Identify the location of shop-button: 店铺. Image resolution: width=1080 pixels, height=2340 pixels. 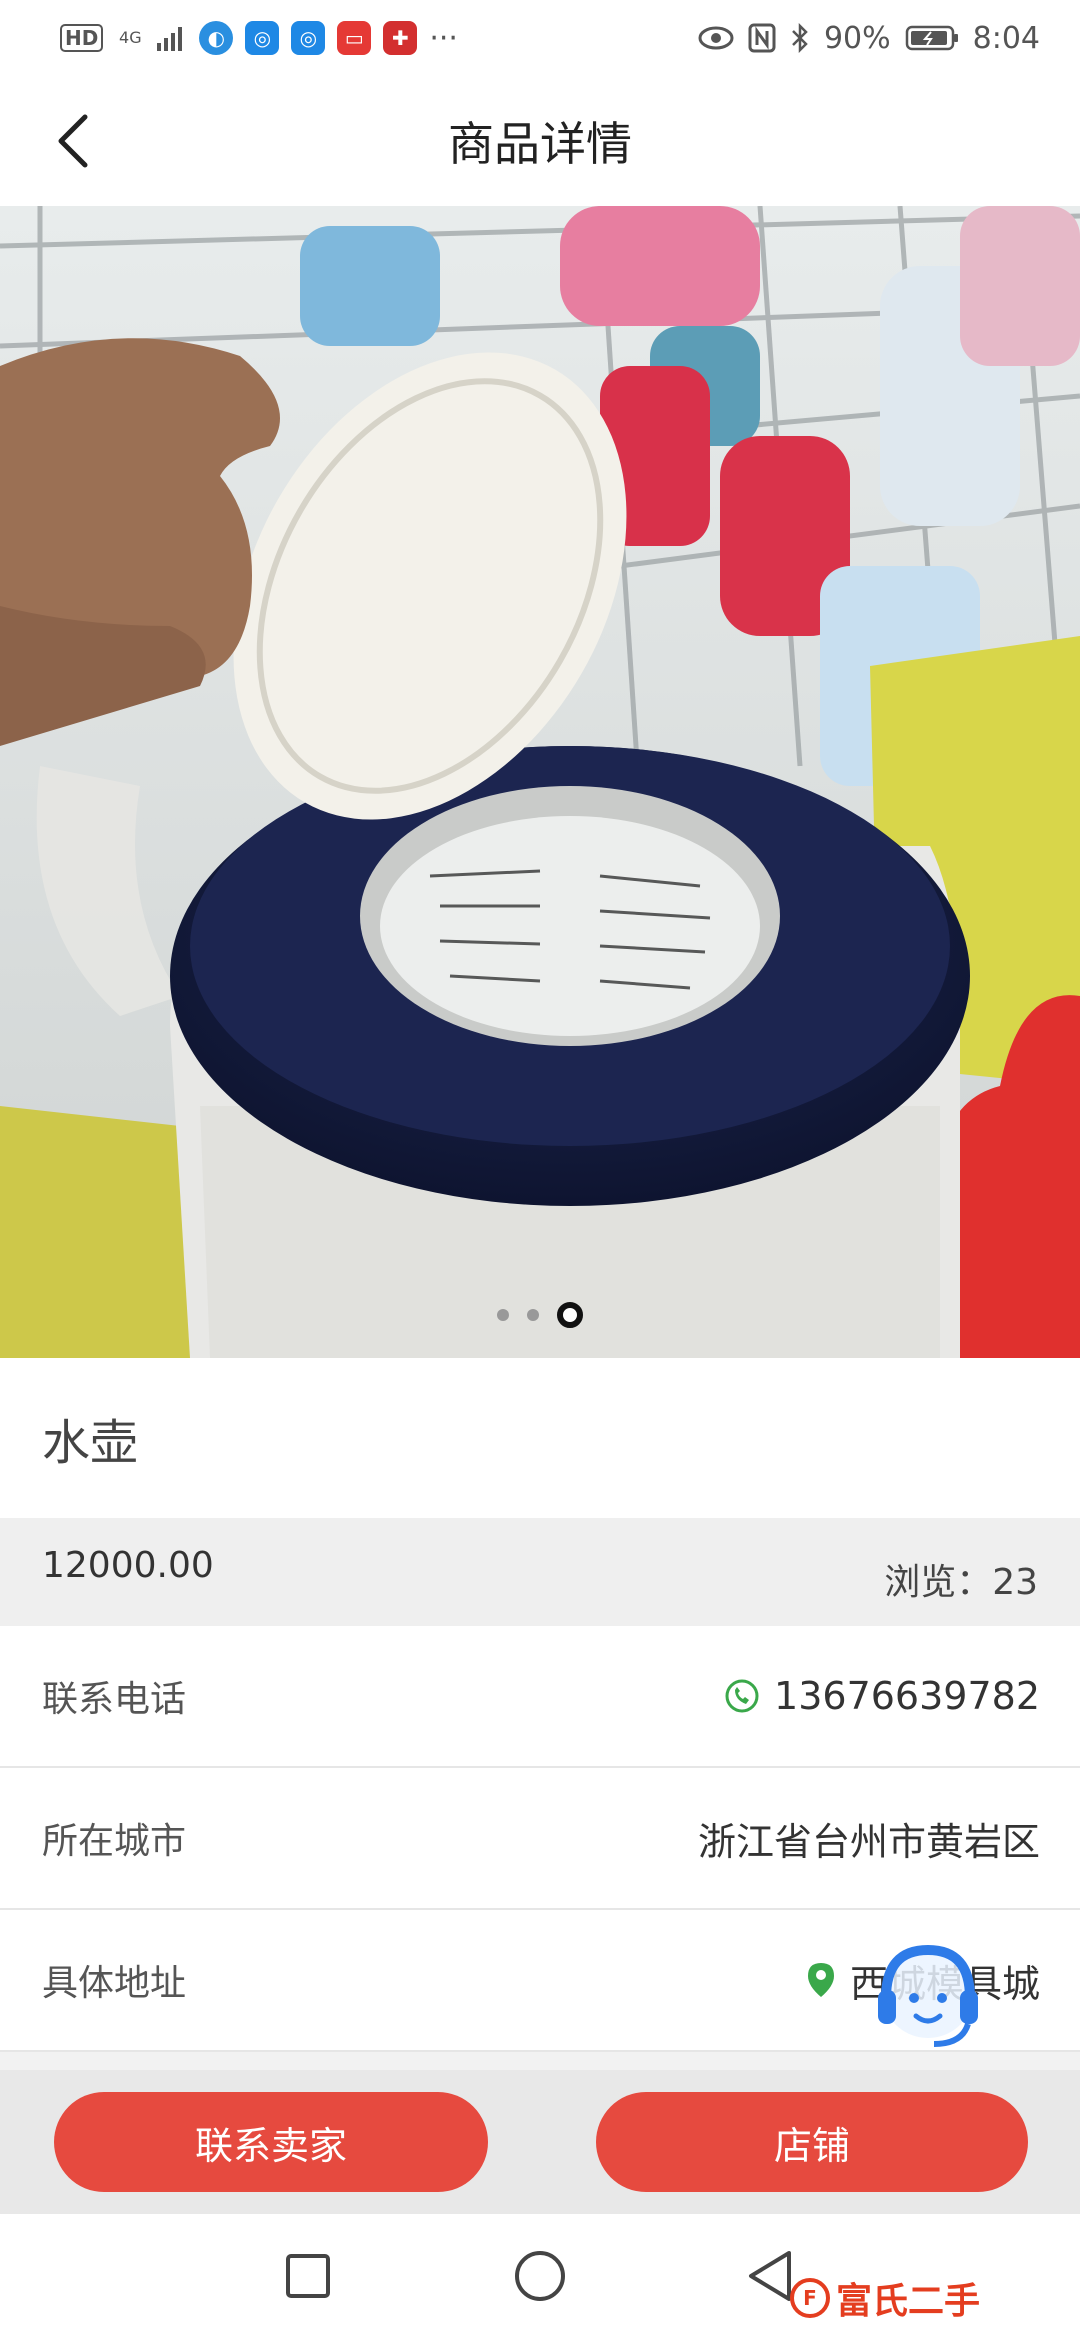
(812, 2142).